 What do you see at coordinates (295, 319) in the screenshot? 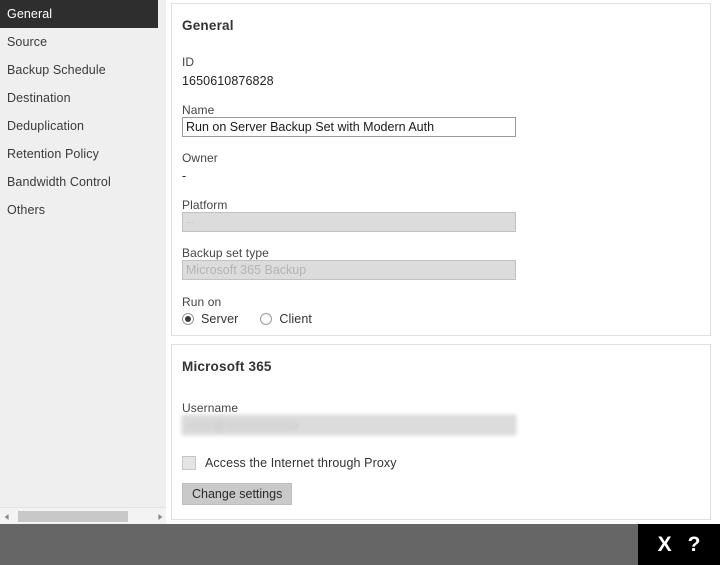
I see `run-on-option-label: Client` at bounding box center [295, 319].